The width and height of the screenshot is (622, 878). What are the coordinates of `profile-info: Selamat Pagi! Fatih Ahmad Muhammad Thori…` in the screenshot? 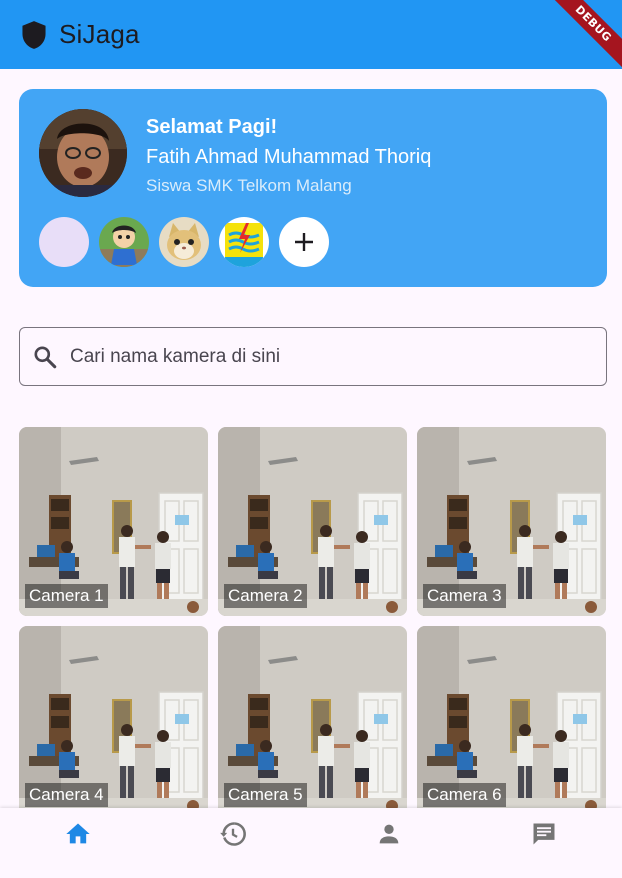 It's located at (288, 156).